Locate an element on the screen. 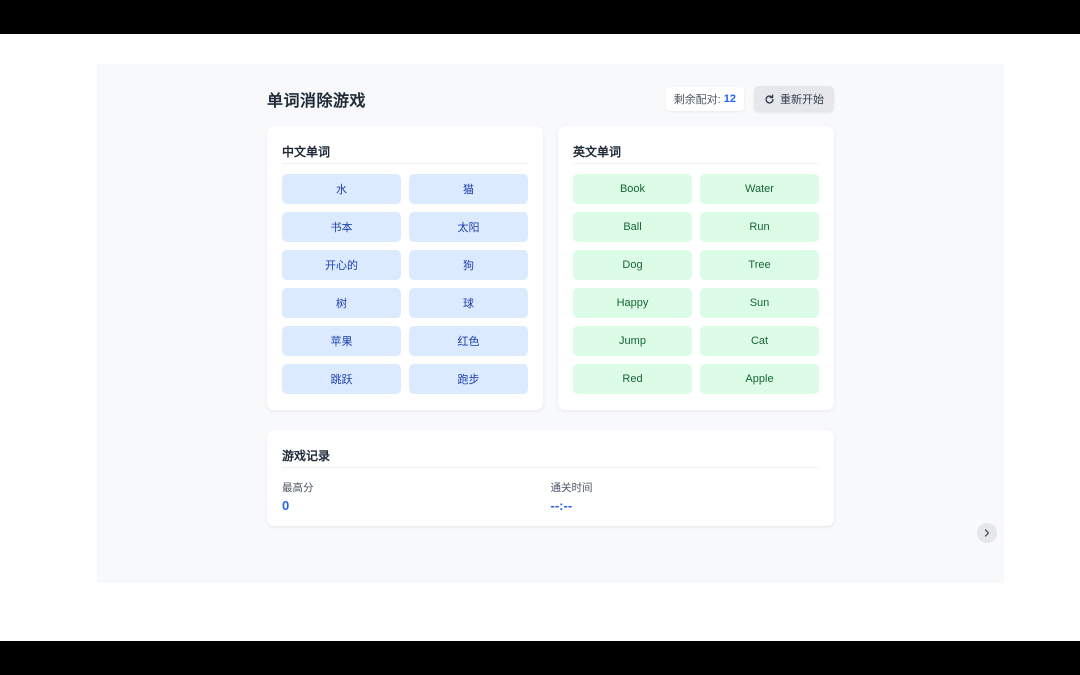 This screenshot has width=1080, height=675. chinese-word-card: 太阳 is located at coordinates (468, 227).